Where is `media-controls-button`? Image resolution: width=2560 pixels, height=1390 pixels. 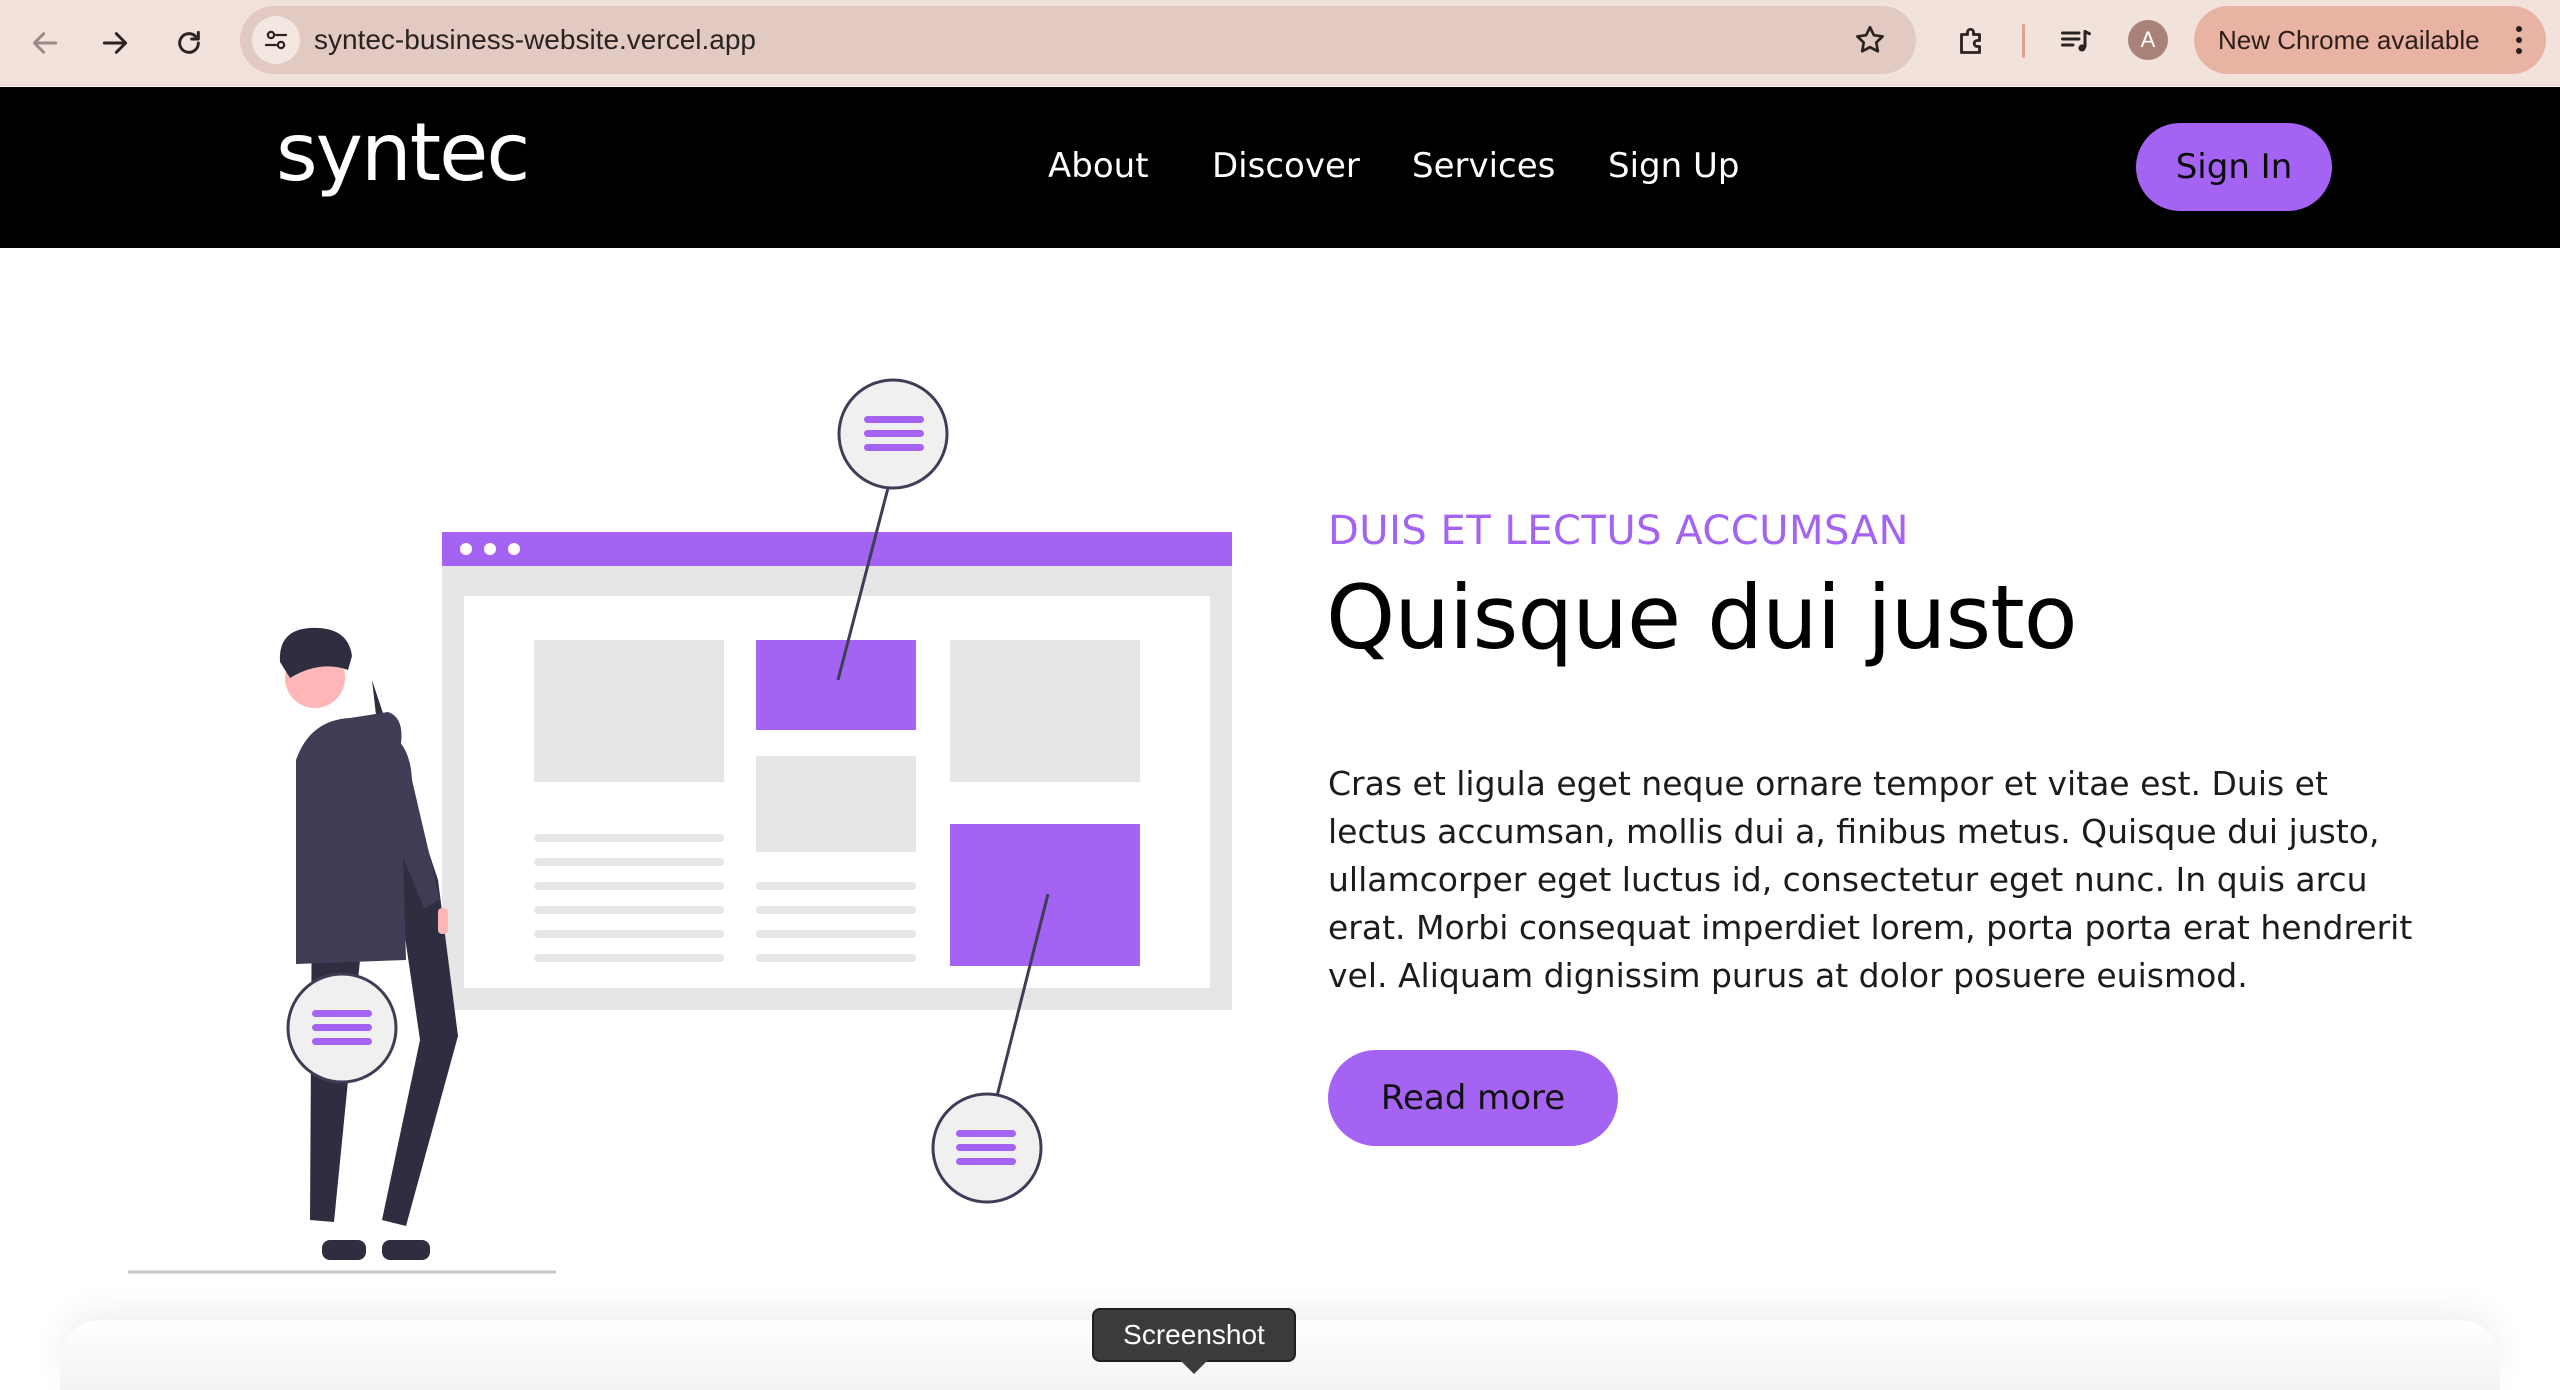 media-controls-button is located at coordinates (2076, 42).